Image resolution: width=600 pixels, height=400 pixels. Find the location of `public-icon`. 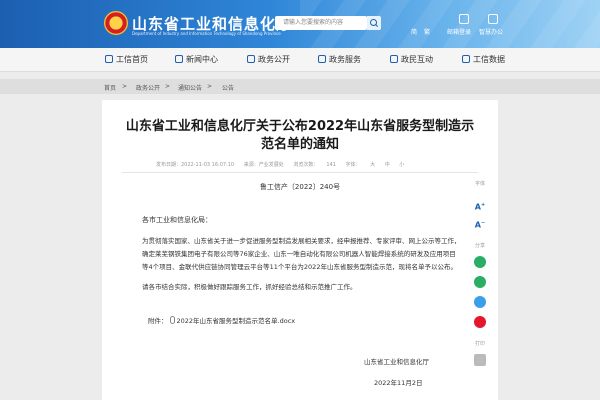

public-icon is located at coordinates (251, 59).